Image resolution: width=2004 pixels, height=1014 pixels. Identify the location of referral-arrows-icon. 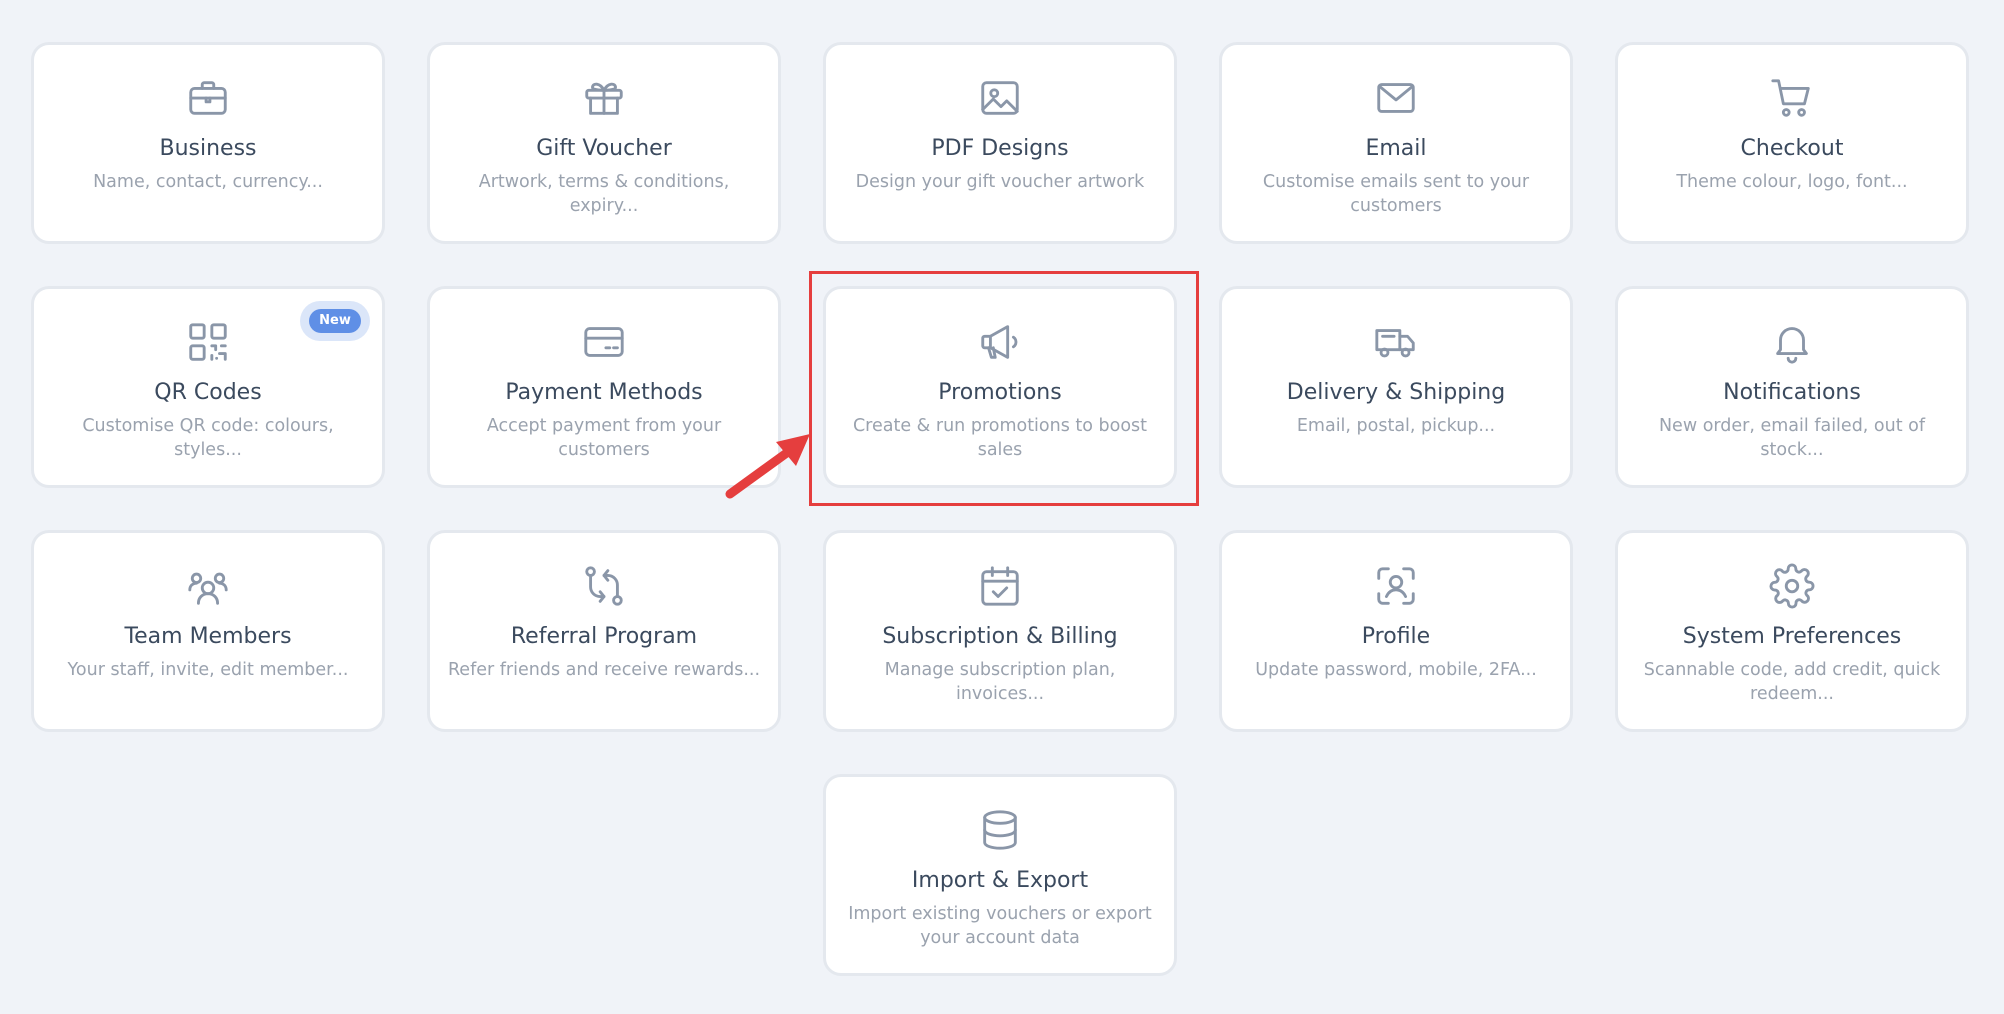
(604, 586).